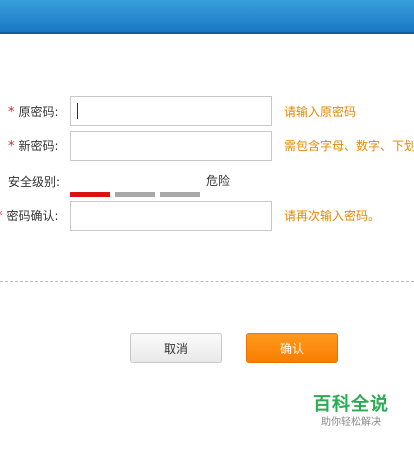  What do you see at coordinates (171, 146) in the screenshot?
I see `new-password-input` at bounding box center [171, 146].